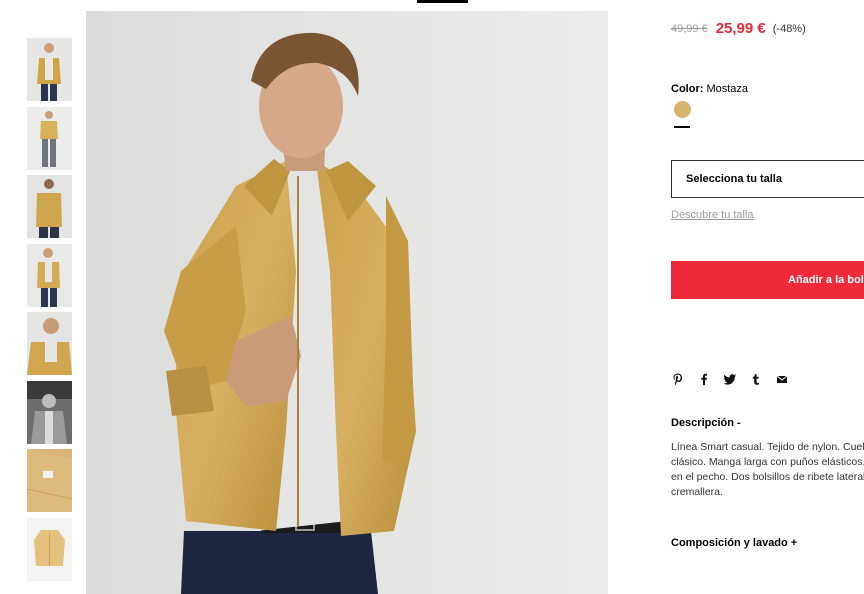 This screenshot has width=864, height=594. Describe the element at coordinates (734, 543) in the screenshot. I see `composition-toggle: Composición y lavado +` at that location.